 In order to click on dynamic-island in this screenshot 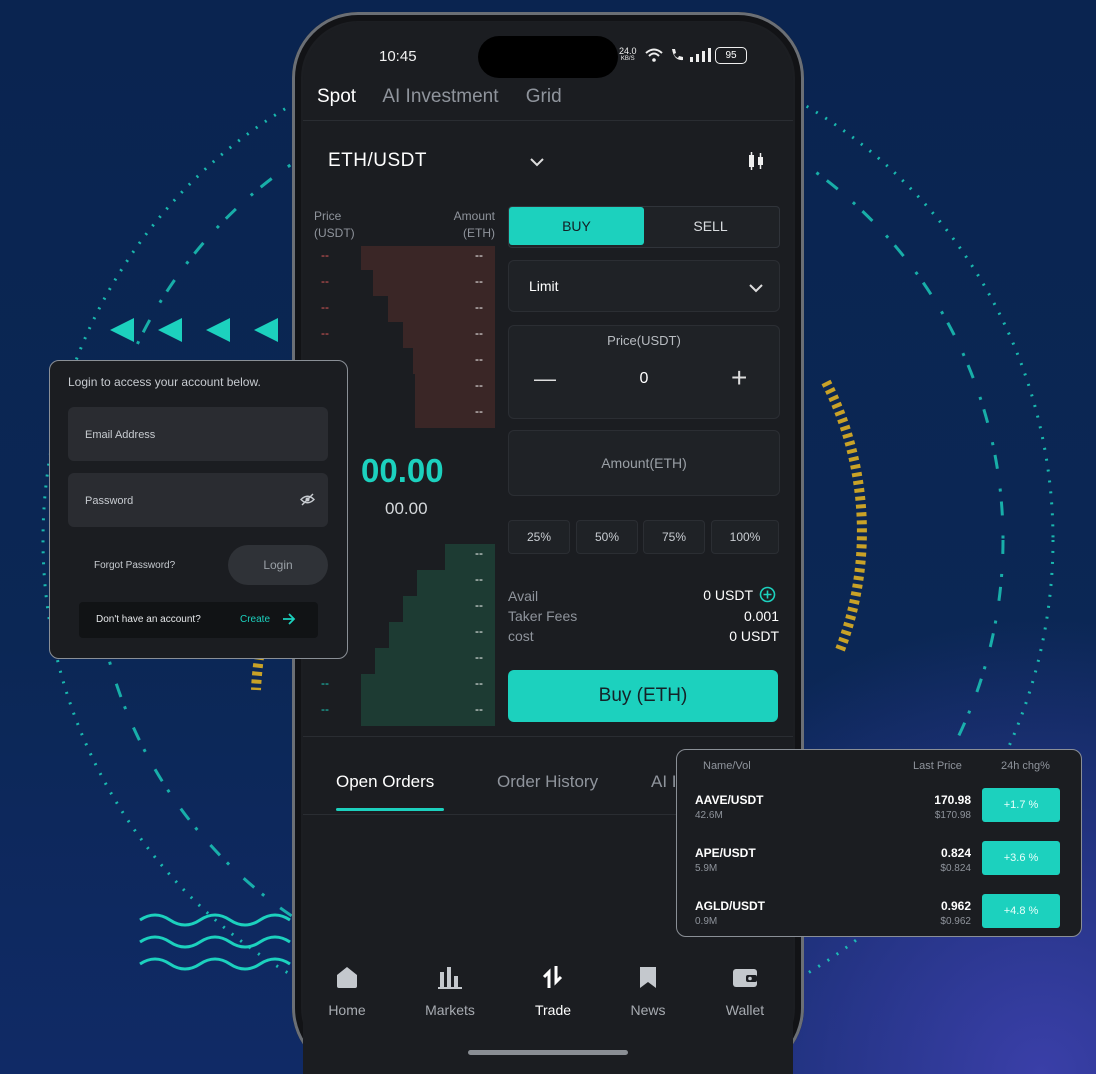, I will do `click(548, 57)`.